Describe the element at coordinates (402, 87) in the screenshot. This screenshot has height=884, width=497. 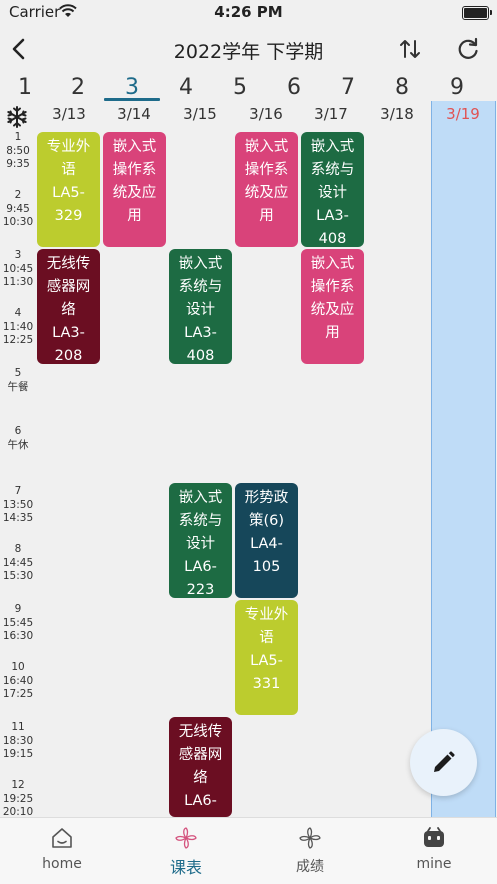
I see `week-tab-8: 8` at that location.